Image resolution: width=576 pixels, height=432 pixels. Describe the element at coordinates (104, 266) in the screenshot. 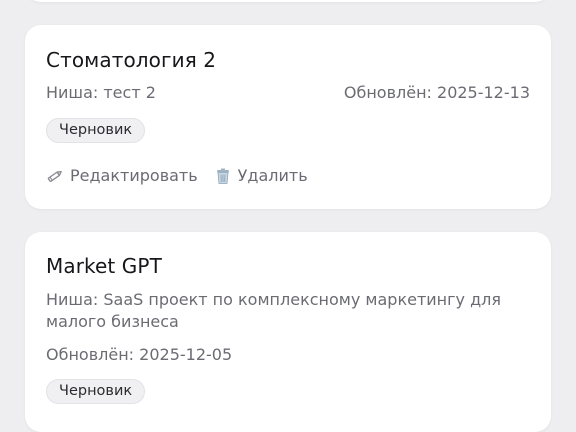

I see `project-title: Market GPT` at that location.